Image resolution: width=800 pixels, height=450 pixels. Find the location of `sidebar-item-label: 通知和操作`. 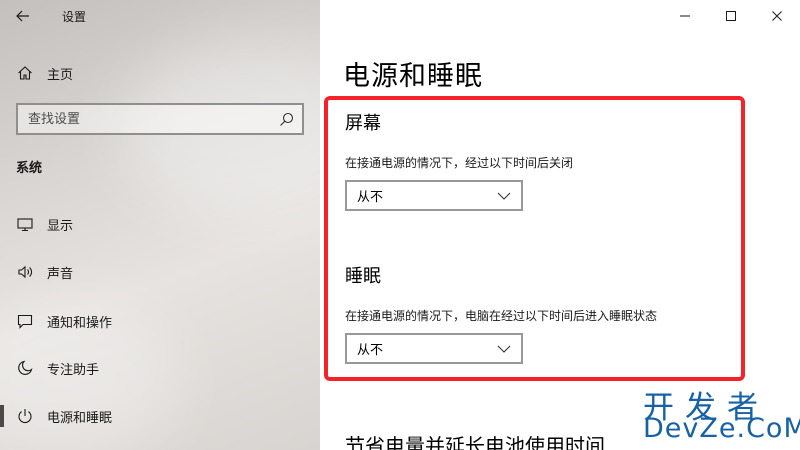

sidebar-item-label: 通知和操作 is located at coordinates (80, 323).